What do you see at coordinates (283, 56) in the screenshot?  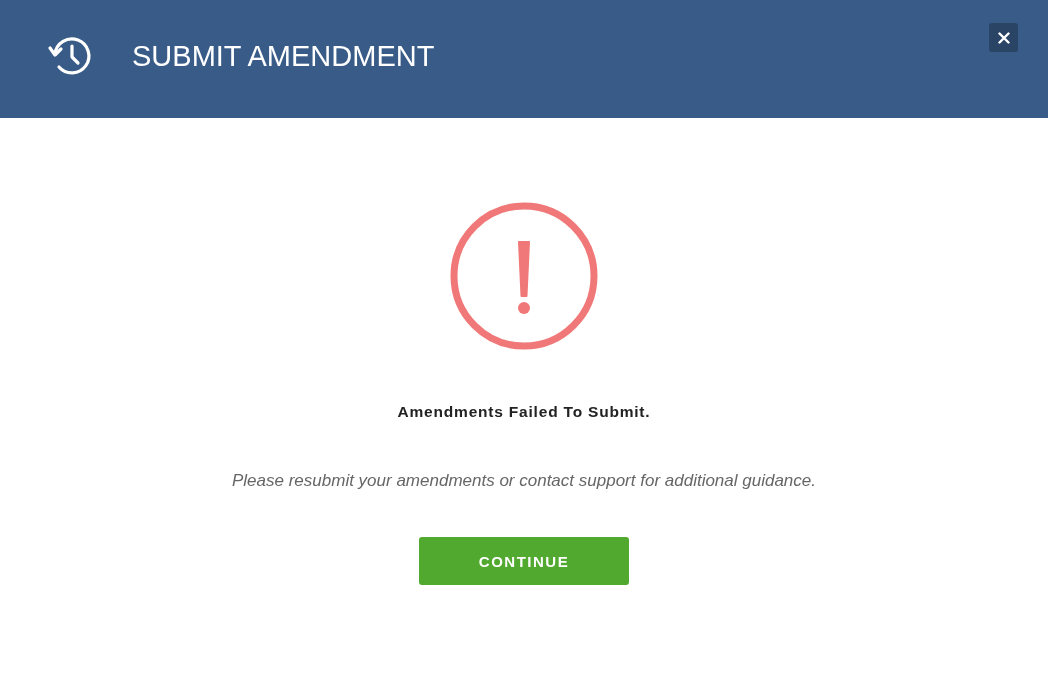 I see `dialog-title: SUBMIT AMENDMENT` at bounding box center [283, 56].